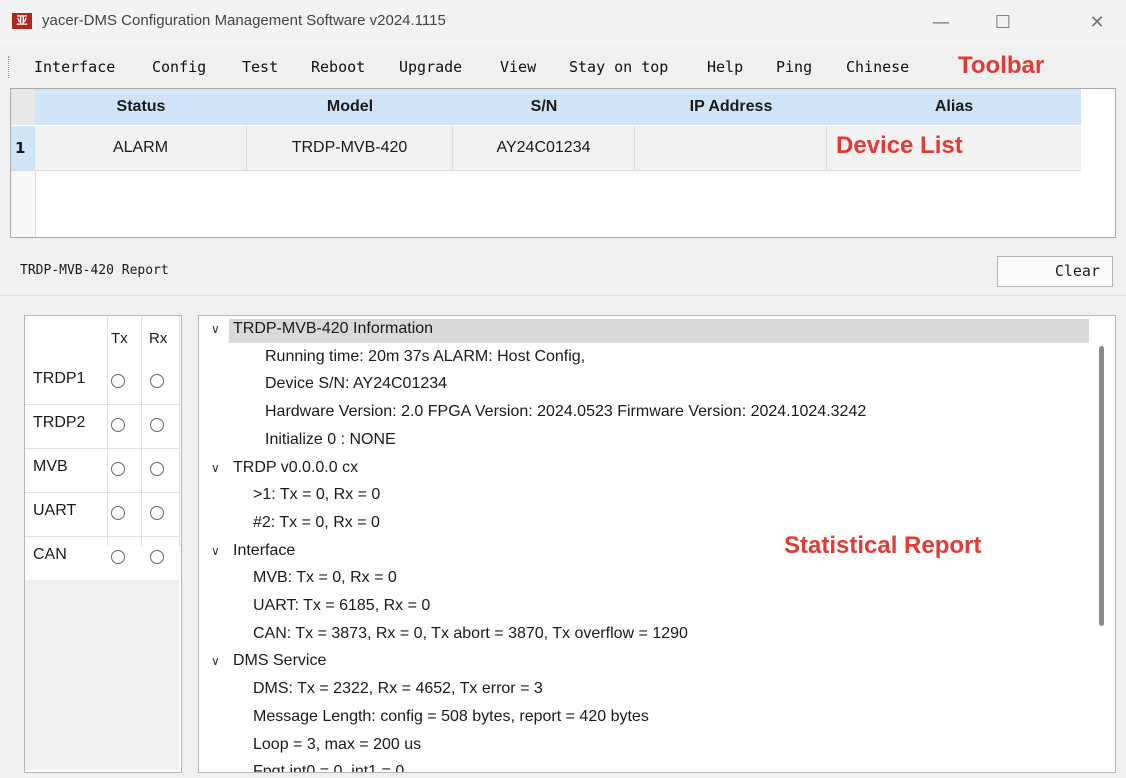  I want to click on column-header-model: Model, so click(350, 107).